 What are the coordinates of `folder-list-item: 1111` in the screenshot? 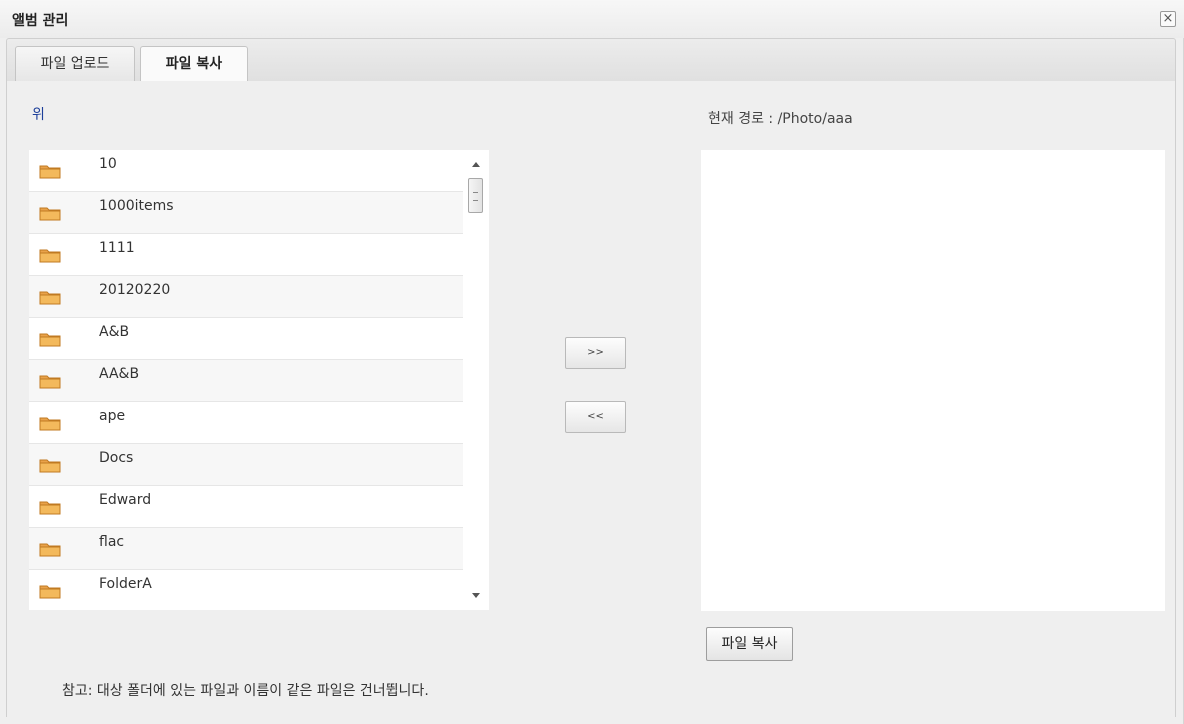 It's located at (246, 255).